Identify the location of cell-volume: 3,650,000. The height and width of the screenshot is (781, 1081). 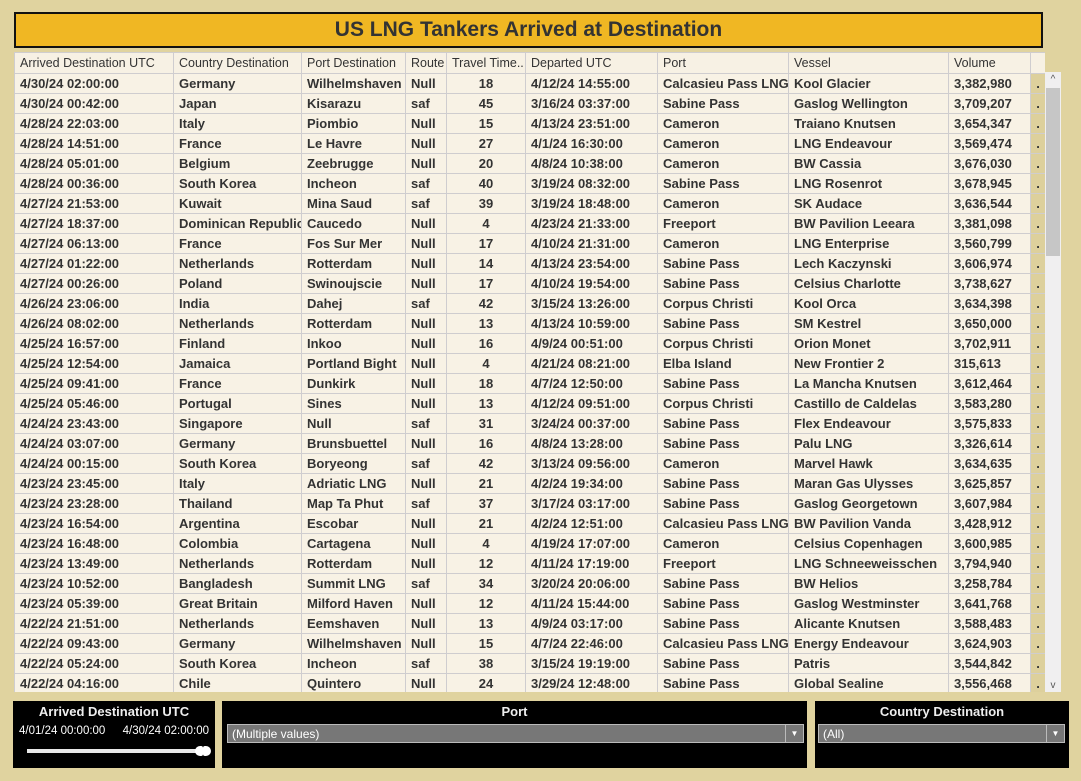
(989, 323).